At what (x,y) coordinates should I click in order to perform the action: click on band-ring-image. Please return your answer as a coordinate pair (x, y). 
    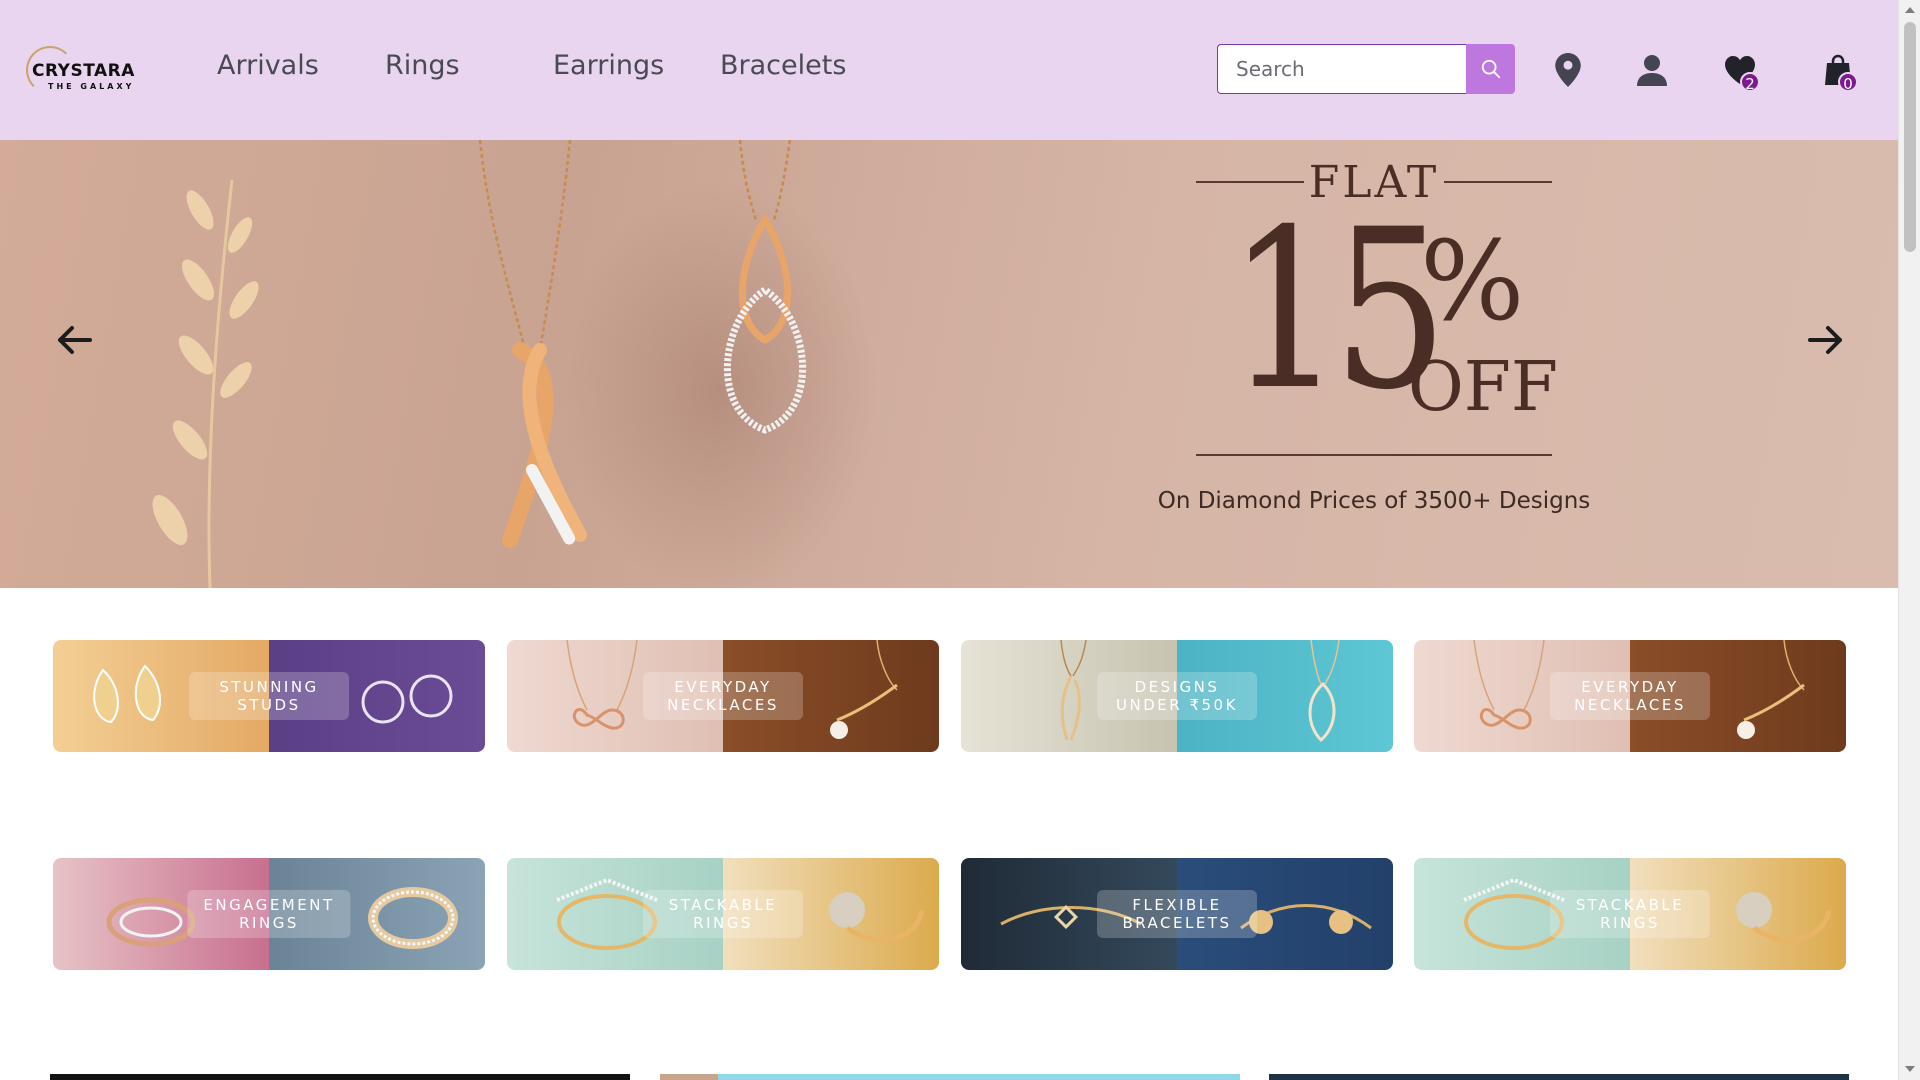
    Looking at the image, I should click on (413, 918).